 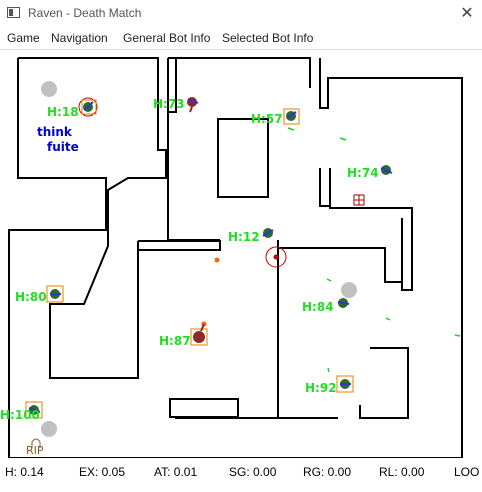 What do you see at coordinates (85, 13) in the screenshot?
I see `window-title: Raven - Death Match` at bounding box center [85, 13].